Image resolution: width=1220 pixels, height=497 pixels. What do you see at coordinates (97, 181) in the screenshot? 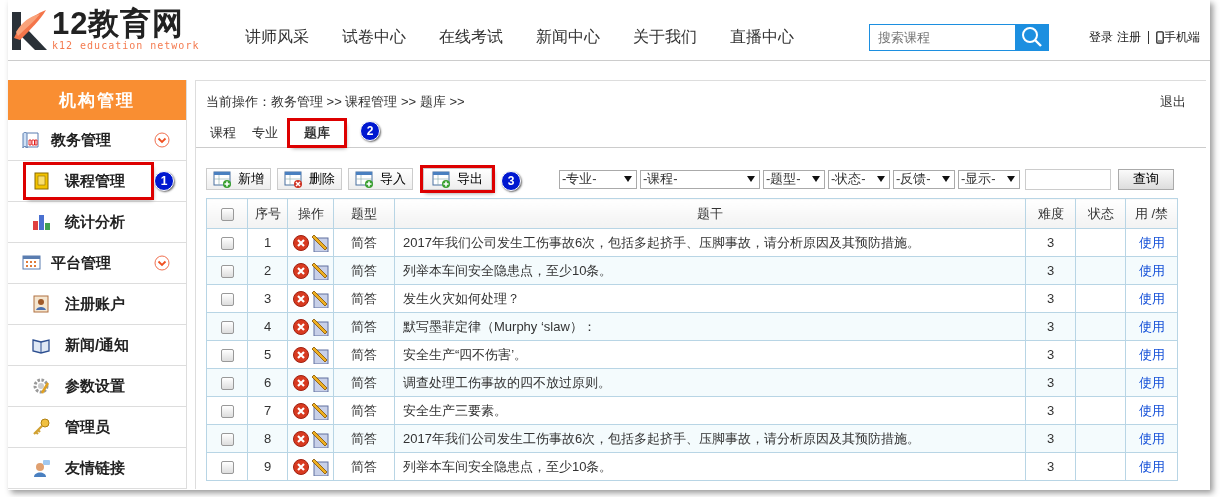
I see `sidebar-item: 课程管理 1` at bounding box center [97, 181].